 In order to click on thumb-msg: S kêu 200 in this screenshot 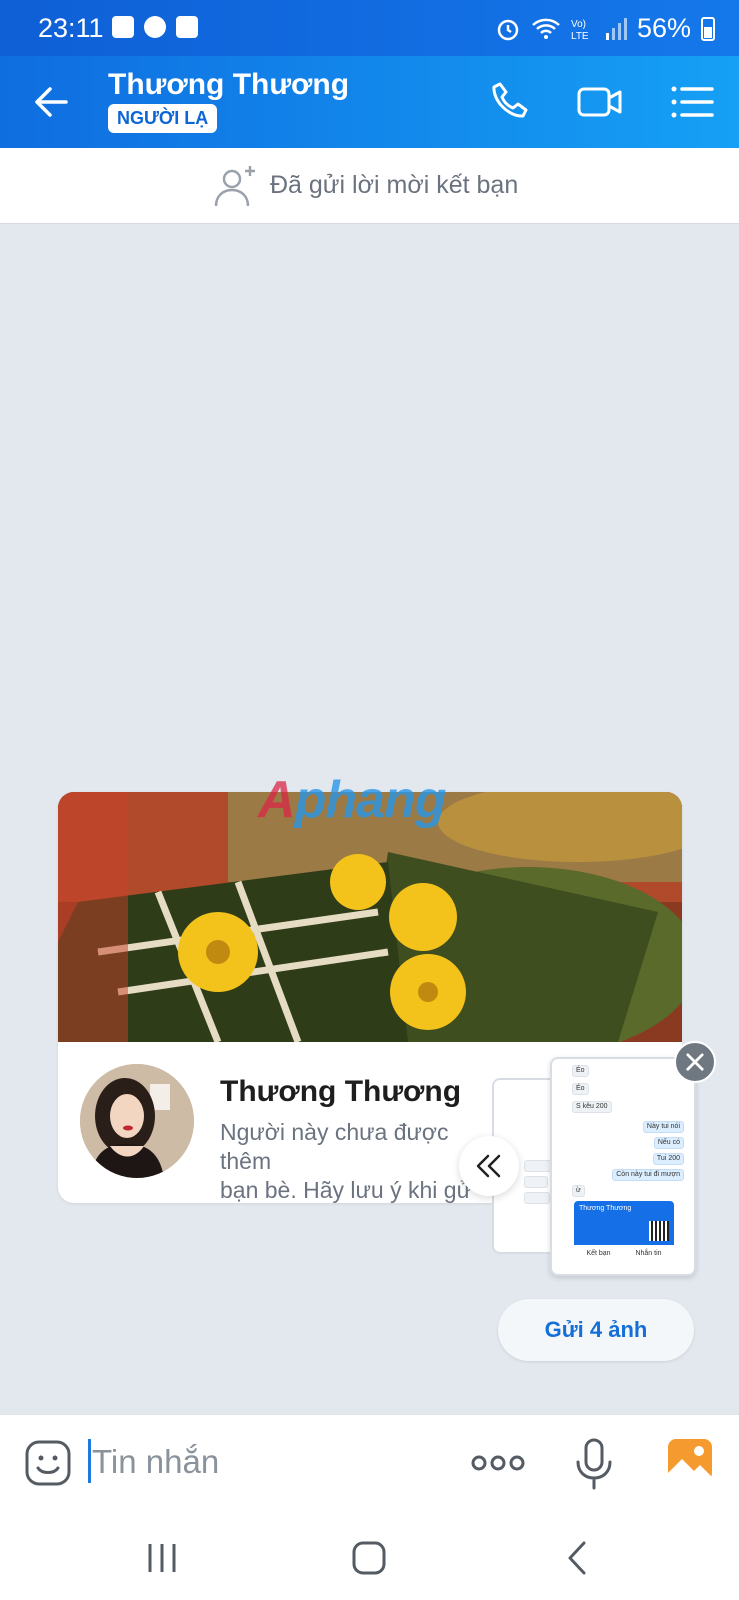, I will do `click(592, 1107)`.